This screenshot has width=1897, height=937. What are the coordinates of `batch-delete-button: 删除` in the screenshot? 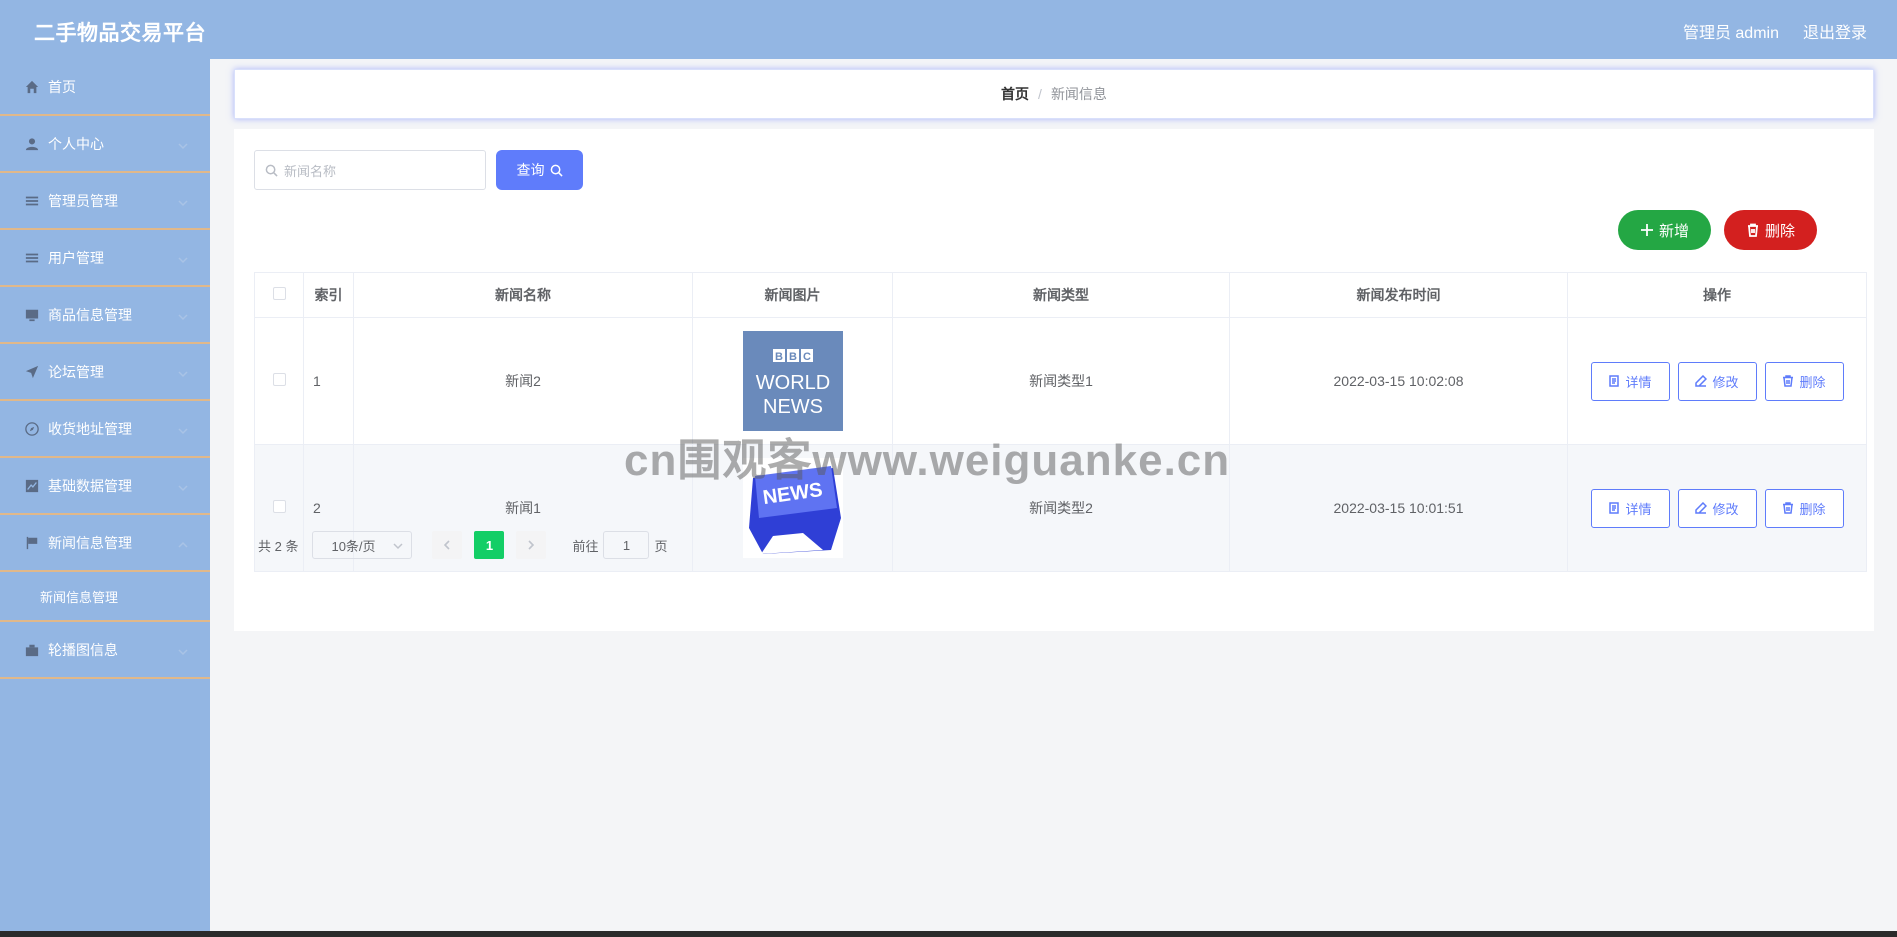 It's located at (1770, 230).